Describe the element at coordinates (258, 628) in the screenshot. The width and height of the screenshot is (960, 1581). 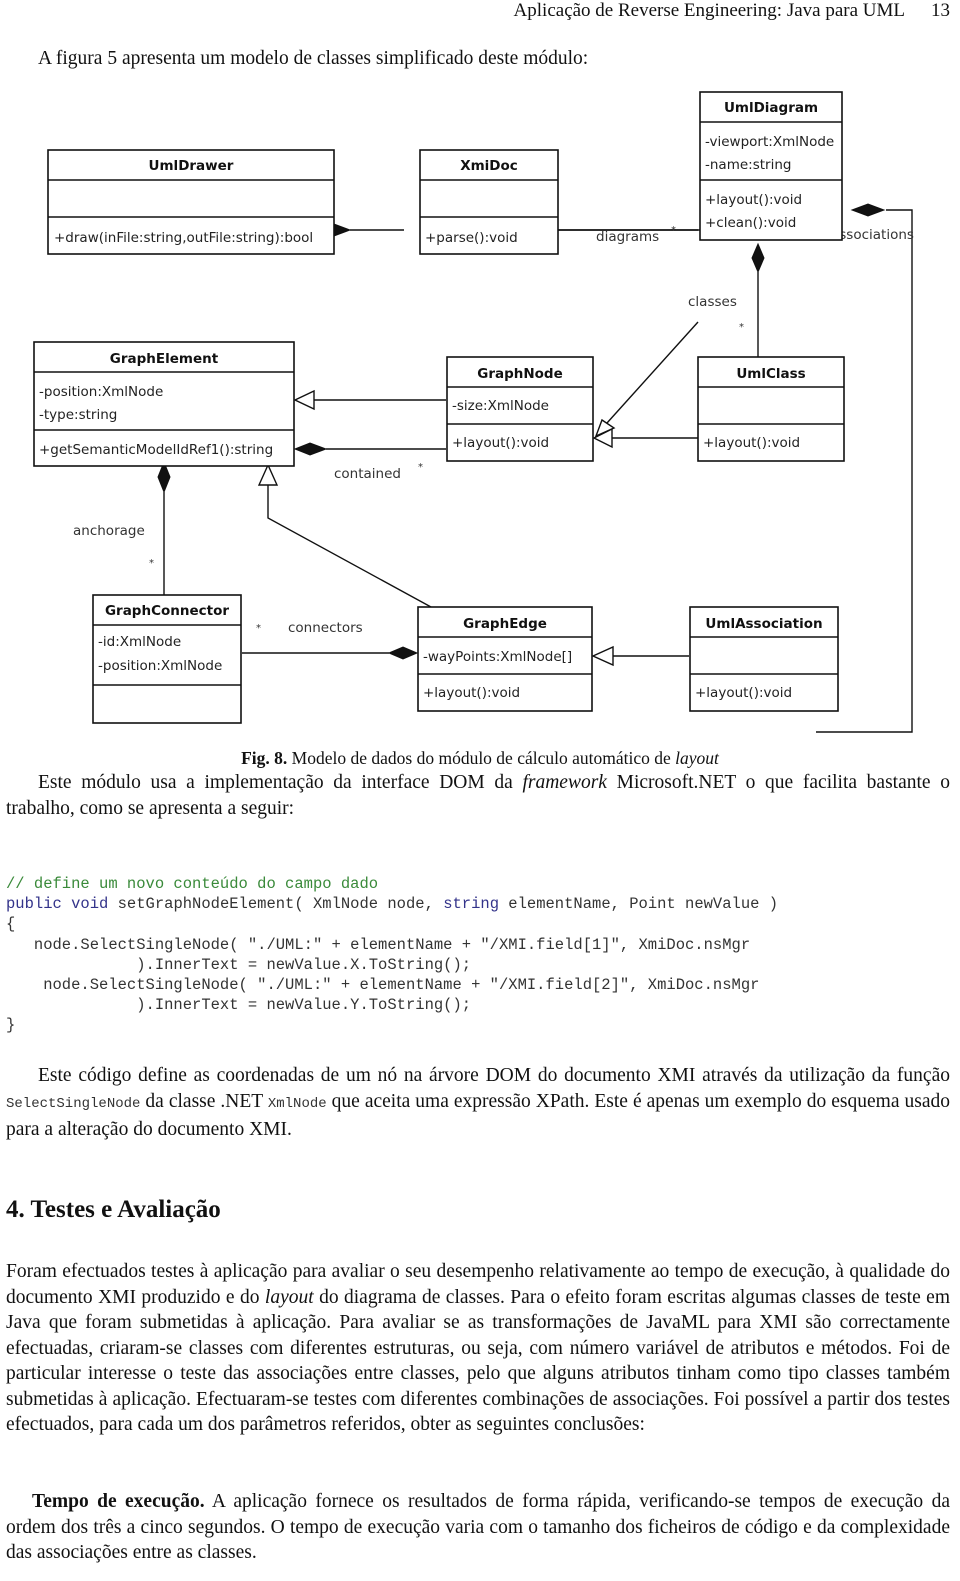
I see `multiplicity-connectors: *` at that location.